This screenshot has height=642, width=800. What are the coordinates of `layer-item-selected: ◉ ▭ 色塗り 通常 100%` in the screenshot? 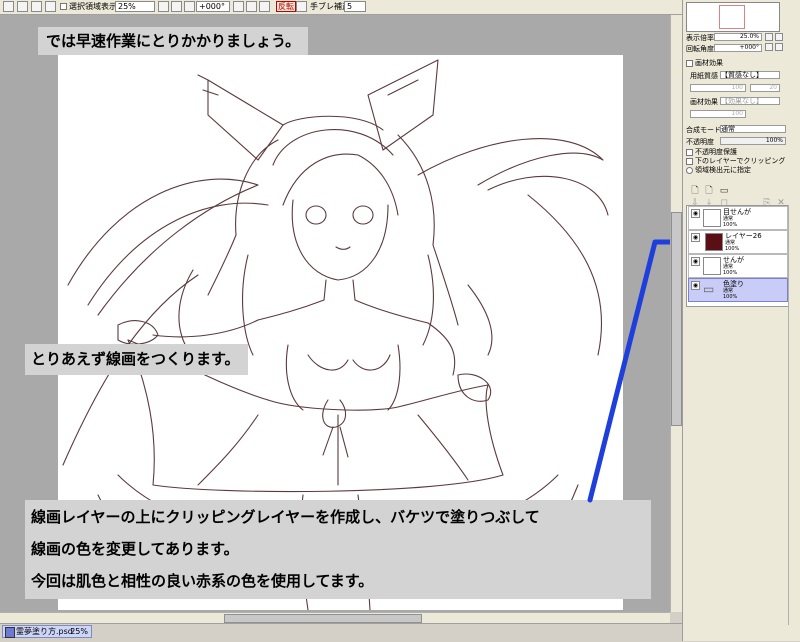 It's located at (738, 290).